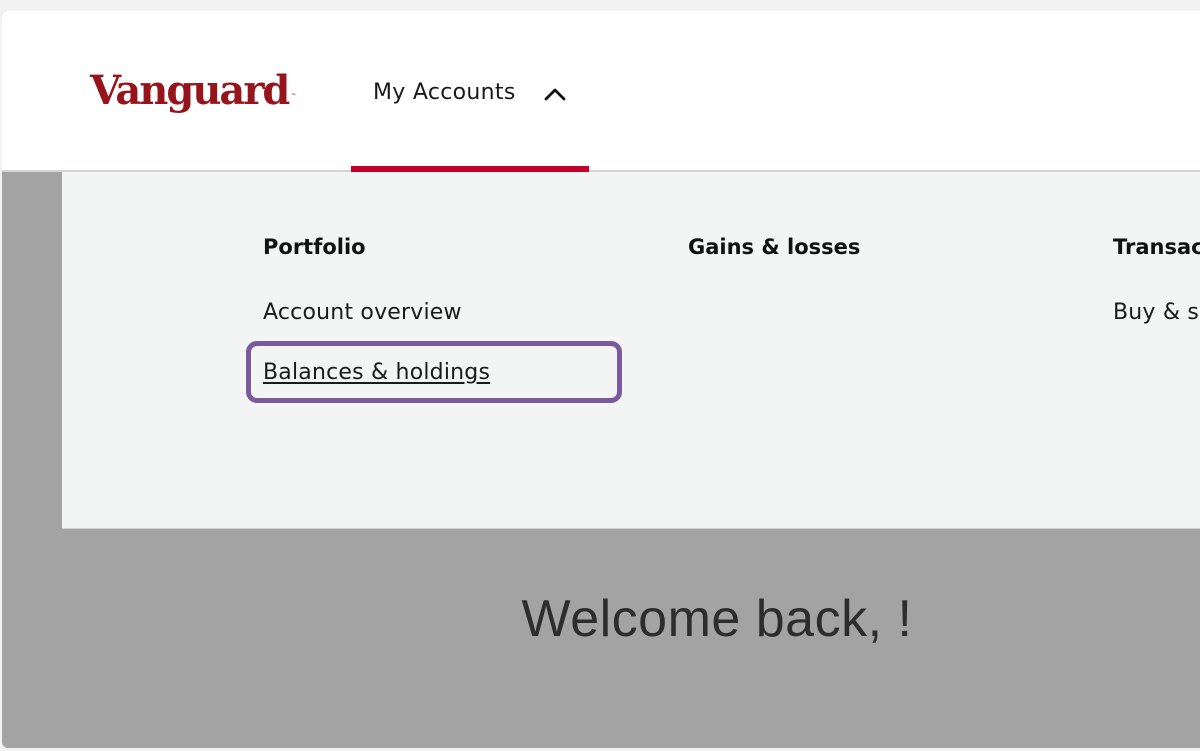  What do you see at coordinates (1156, 247) in the screenshot?
I see `menu-heading-transactions: Transac` at bounding box center [1156, 247].